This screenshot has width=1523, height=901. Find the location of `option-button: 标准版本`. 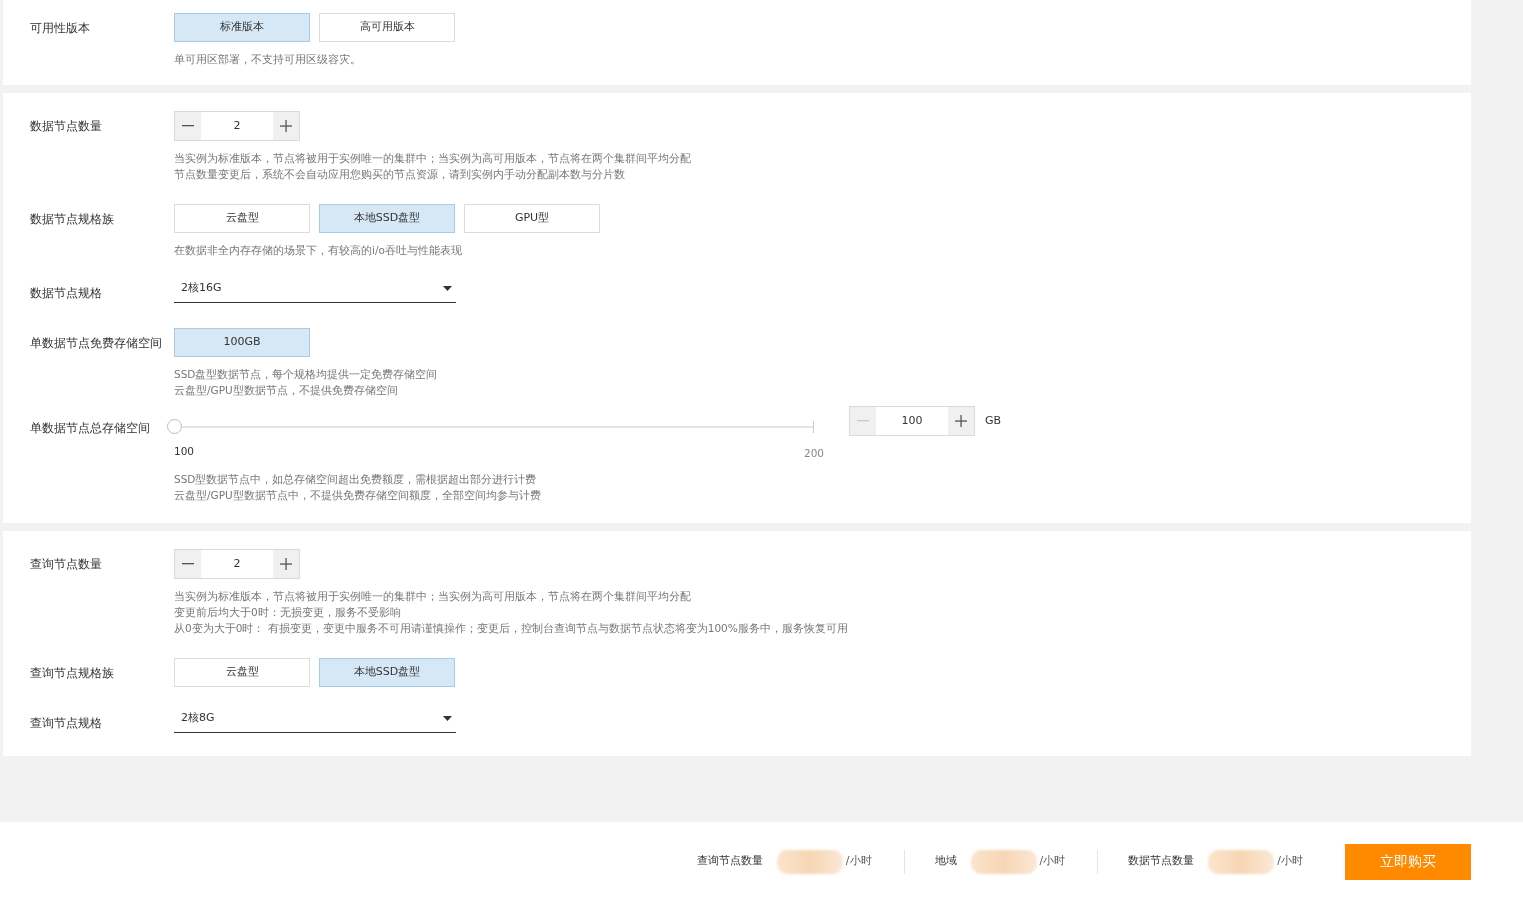

option-button: 标准版本 is located at coordinates (242, 27).